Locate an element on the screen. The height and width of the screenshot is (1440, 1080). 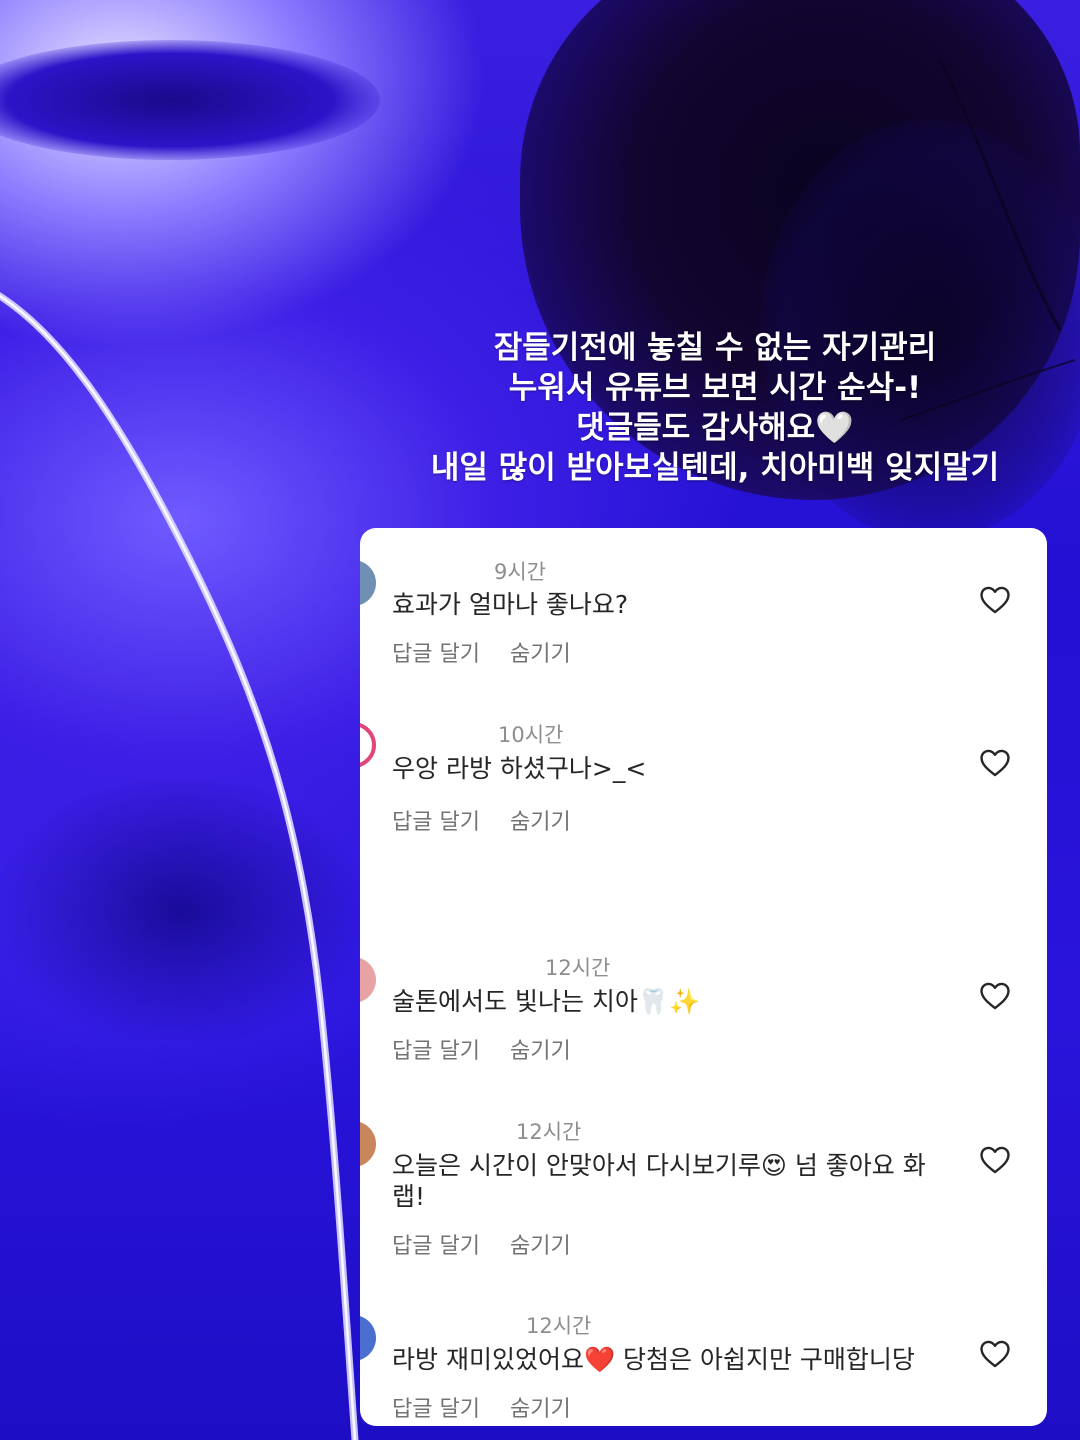
caption-line: 내일 많이 받아보실텐데, 치아미백 잊지말기 is located at coordinates (715, 468).